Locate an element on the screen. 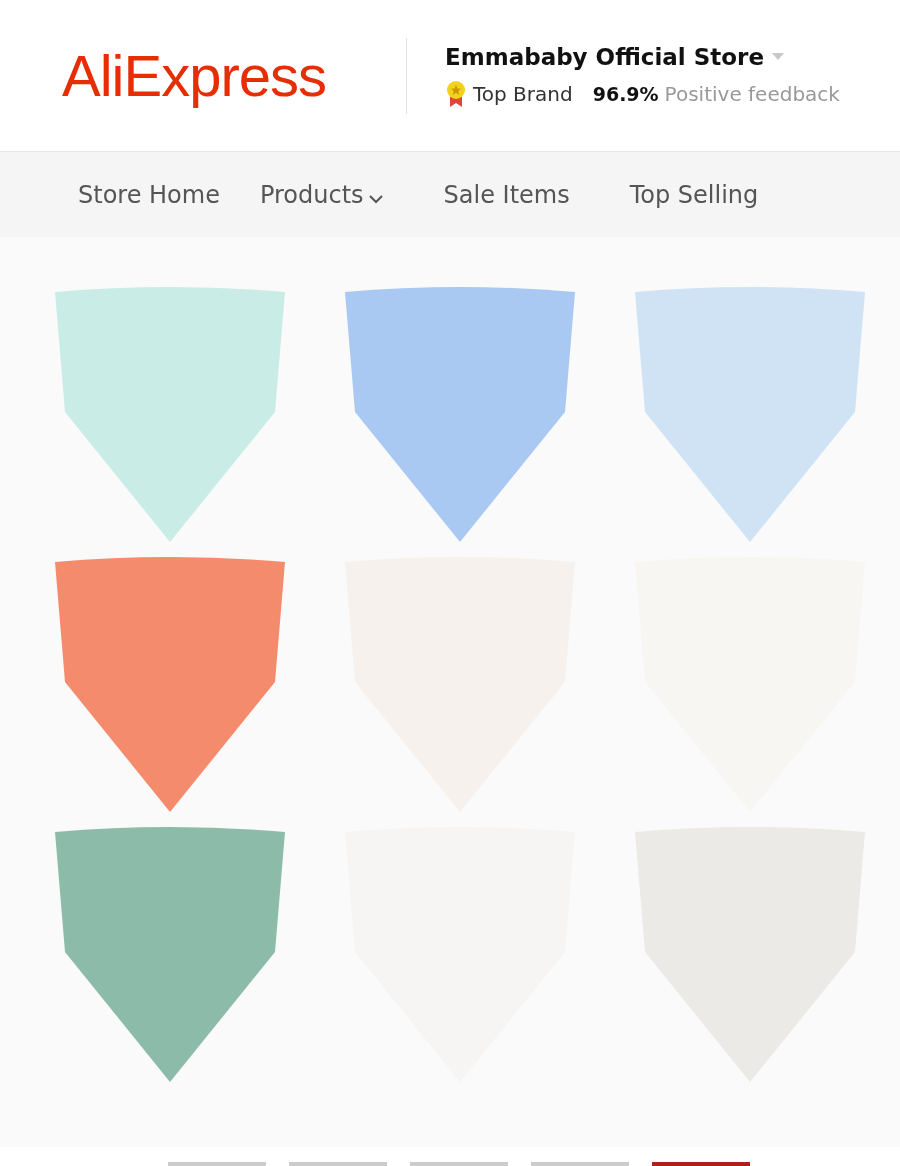 The height and width of the screenshot is (1166, 900). aliexpress-logo: AliExpress is located at coordinates (212, 75).